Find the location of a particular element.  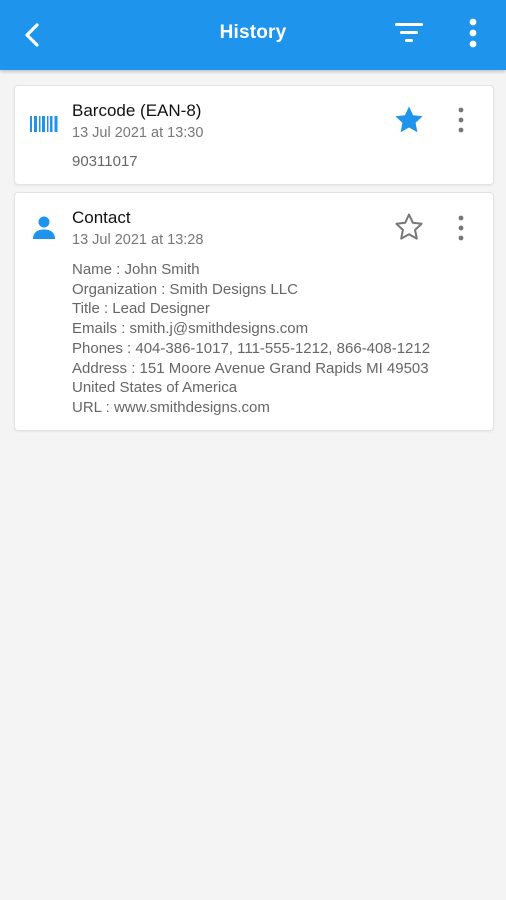

app-bar: History is located at coordinates (253, 35).